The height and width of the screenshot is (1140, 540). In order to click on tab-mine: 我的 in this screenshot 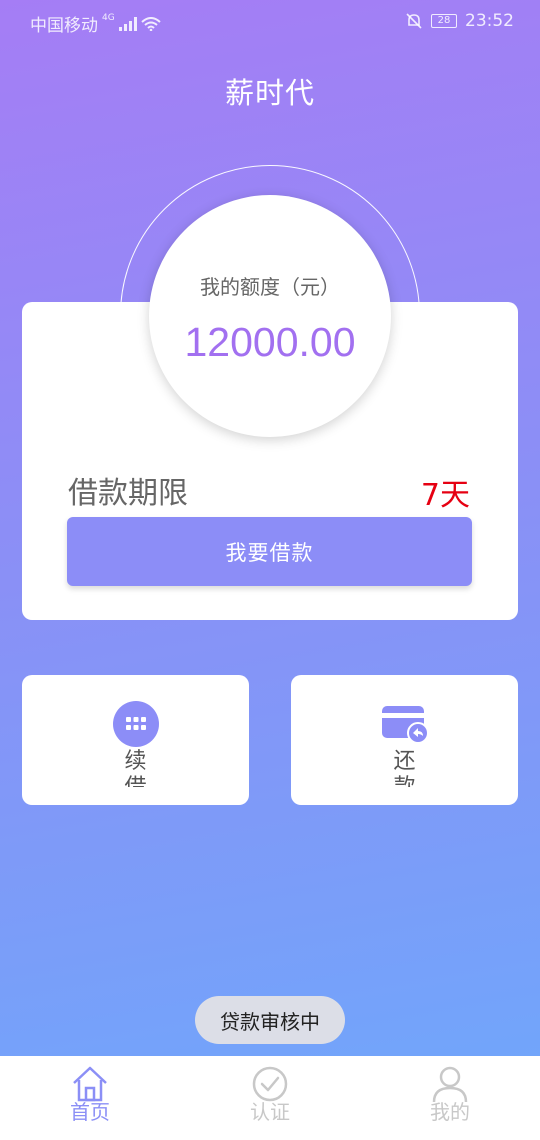, I will do `click(450, 1098)`.